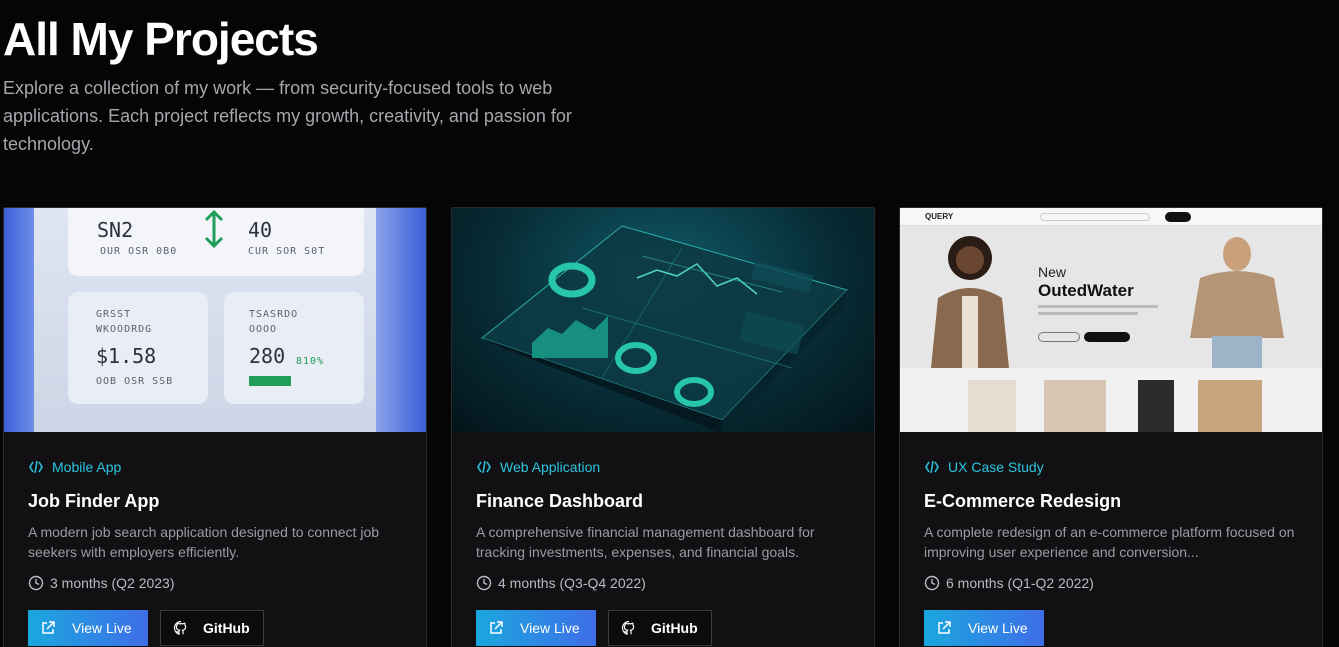 The image size is (1339, 647). I want to click on project-category-label: Web Application, so click(550, 467).